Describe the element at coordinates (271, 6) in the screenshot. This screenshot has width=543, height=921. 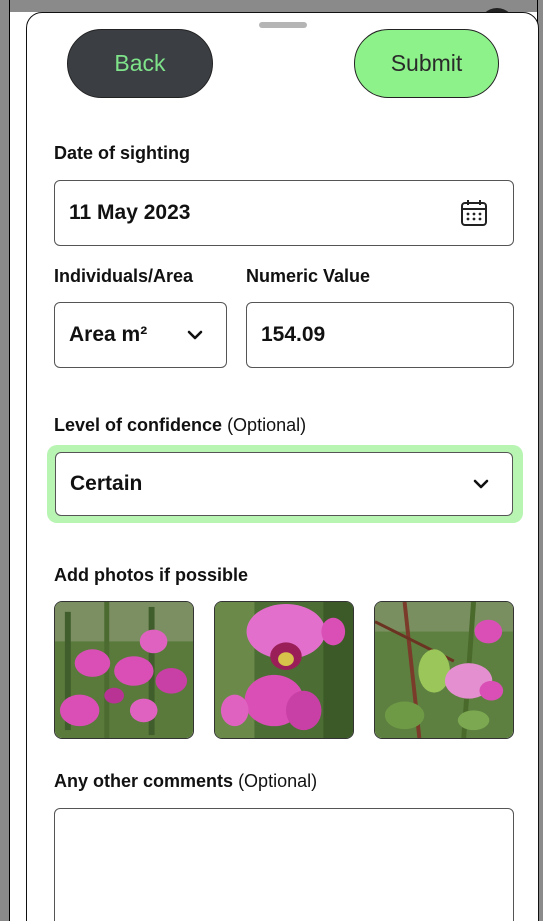
I see `background-top-edge` at that location.